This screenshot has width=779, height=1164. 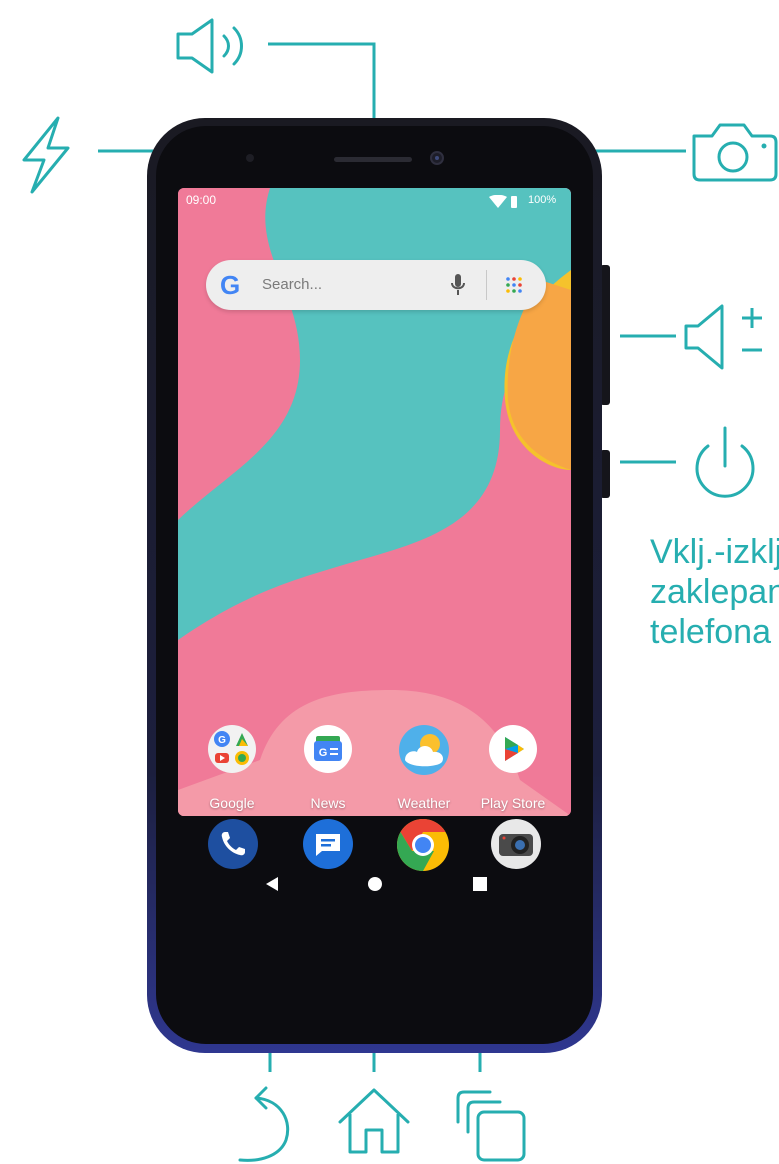 I want to click on earpiece, so click(x=373, y=159).